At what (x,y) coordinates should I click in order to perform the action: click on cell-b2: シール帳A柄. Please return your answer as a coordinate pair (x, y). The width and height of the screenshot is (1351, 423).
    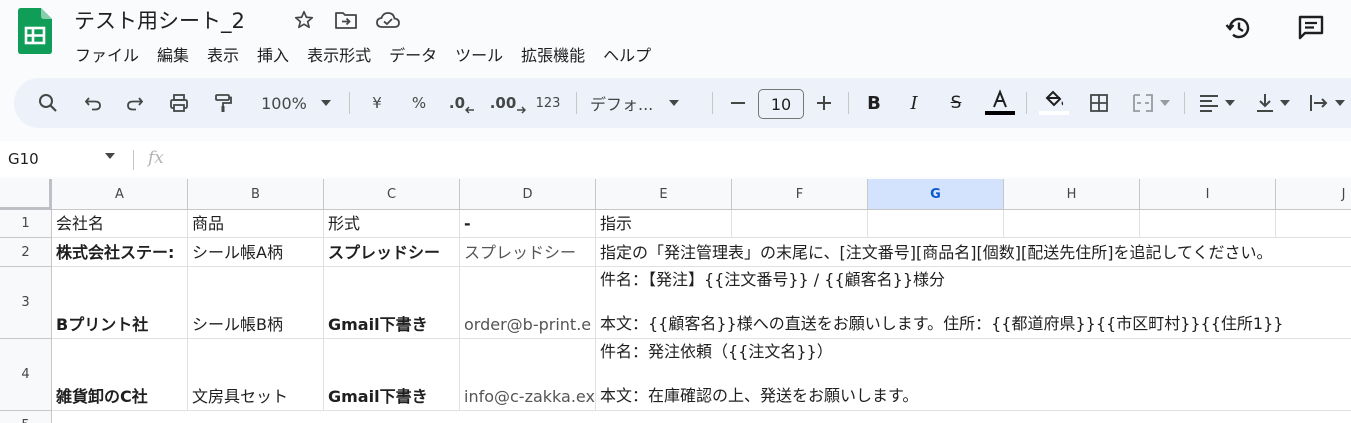
    Looking at the image, I should click on (256, 252).